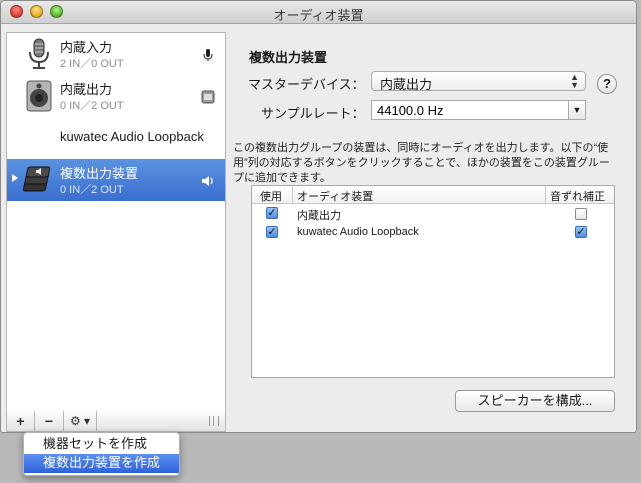  Describe the element at coordinates (39, 53) in the screenshot. I see `microphone-icon` at that location.